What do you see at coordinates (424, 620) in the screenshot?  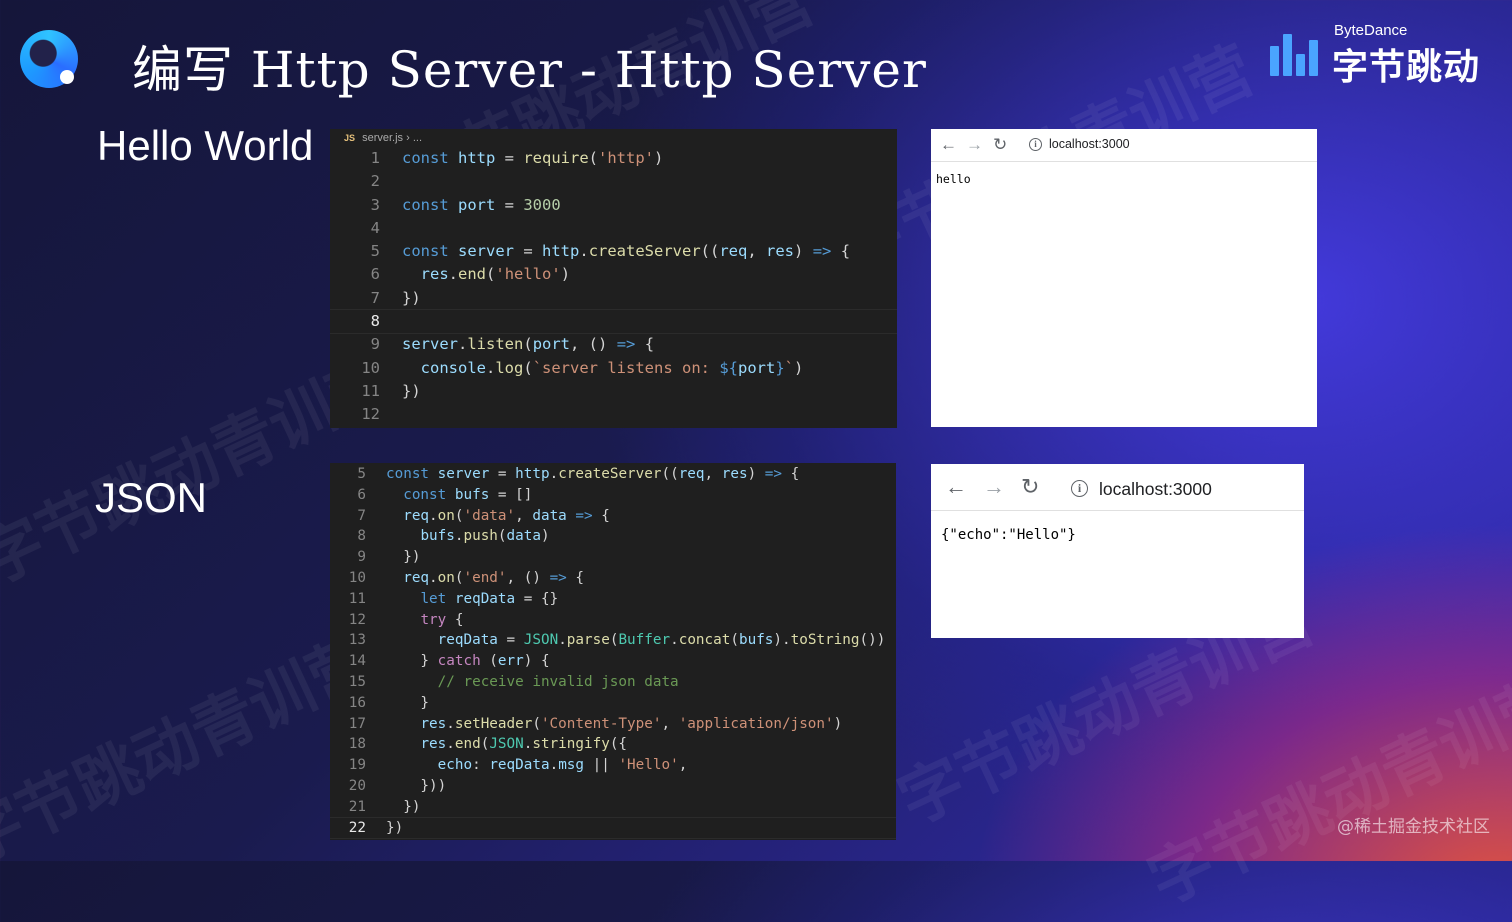 I see `code-text: try {` at bounding box center [424, 620].